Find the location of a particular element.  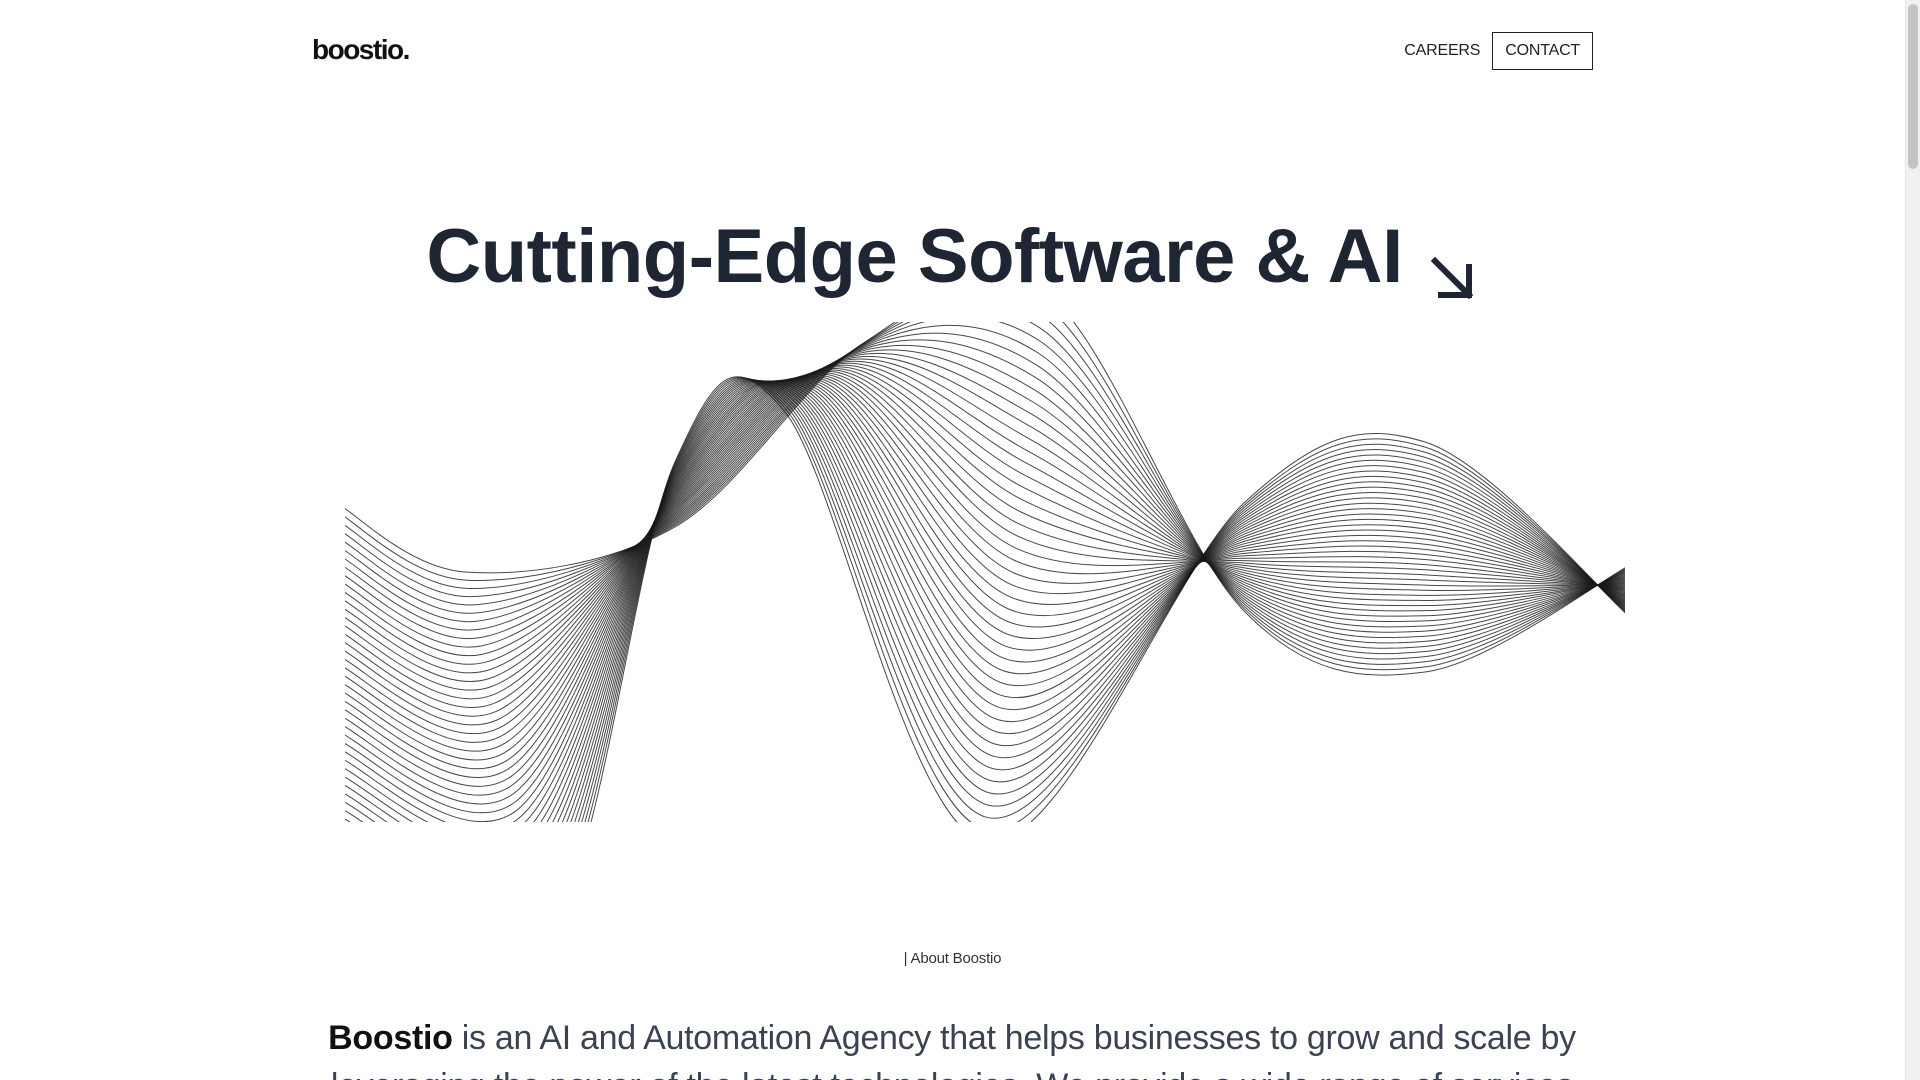

page-scrollbar is located at coordinates (1912, 540).